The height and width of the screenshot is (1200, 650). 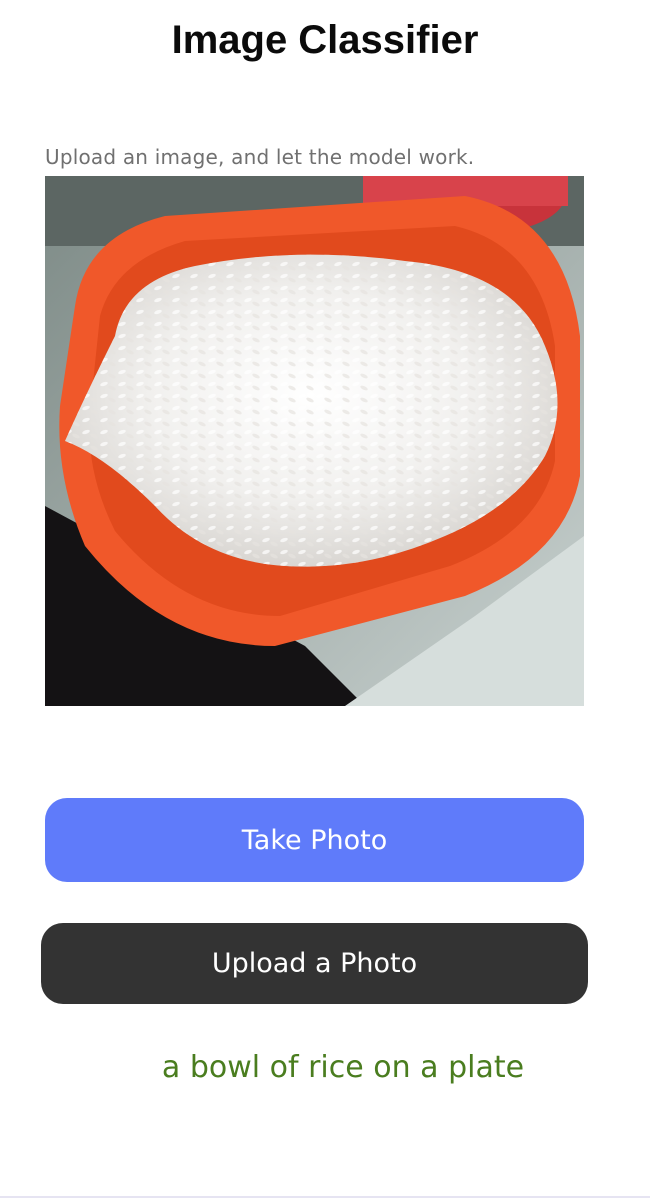 I want to click on upload-instructions: Upload an image, and let the model work., so click(x=260, y=157).